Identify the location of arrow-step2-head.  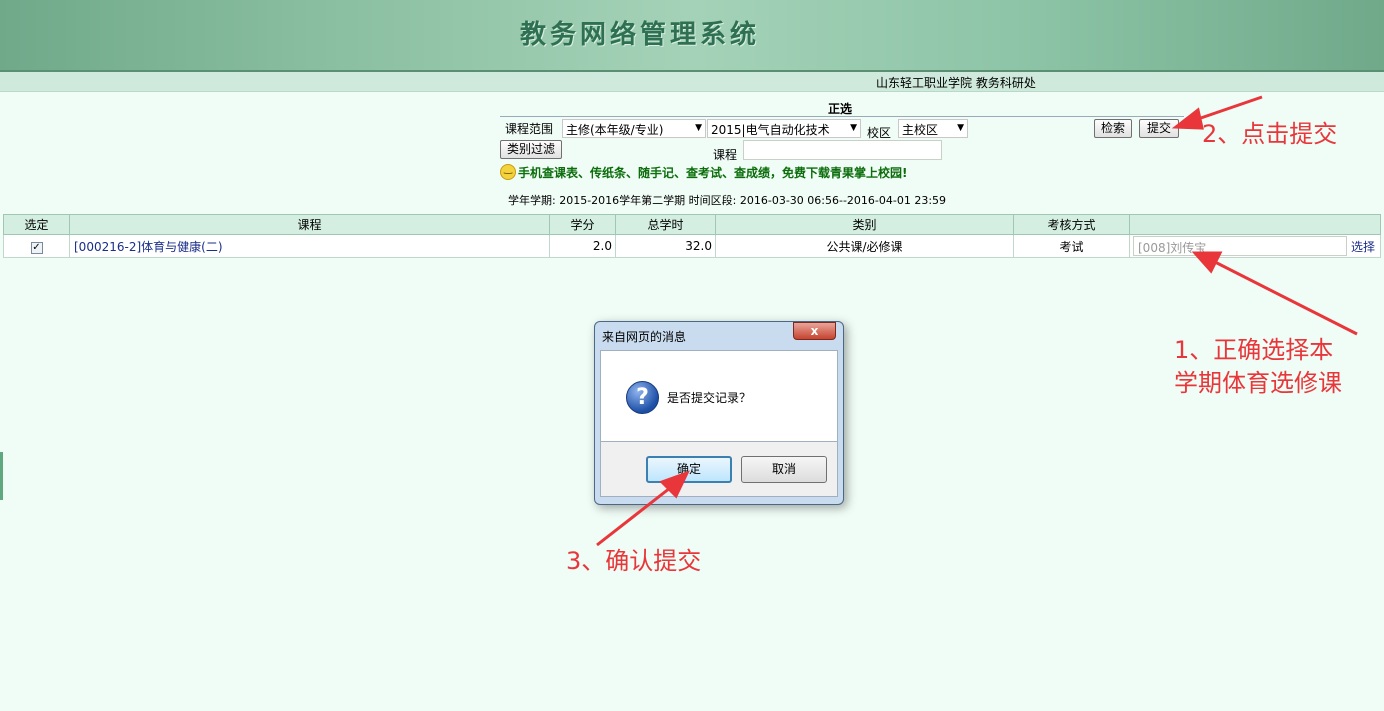
(1187, 118).